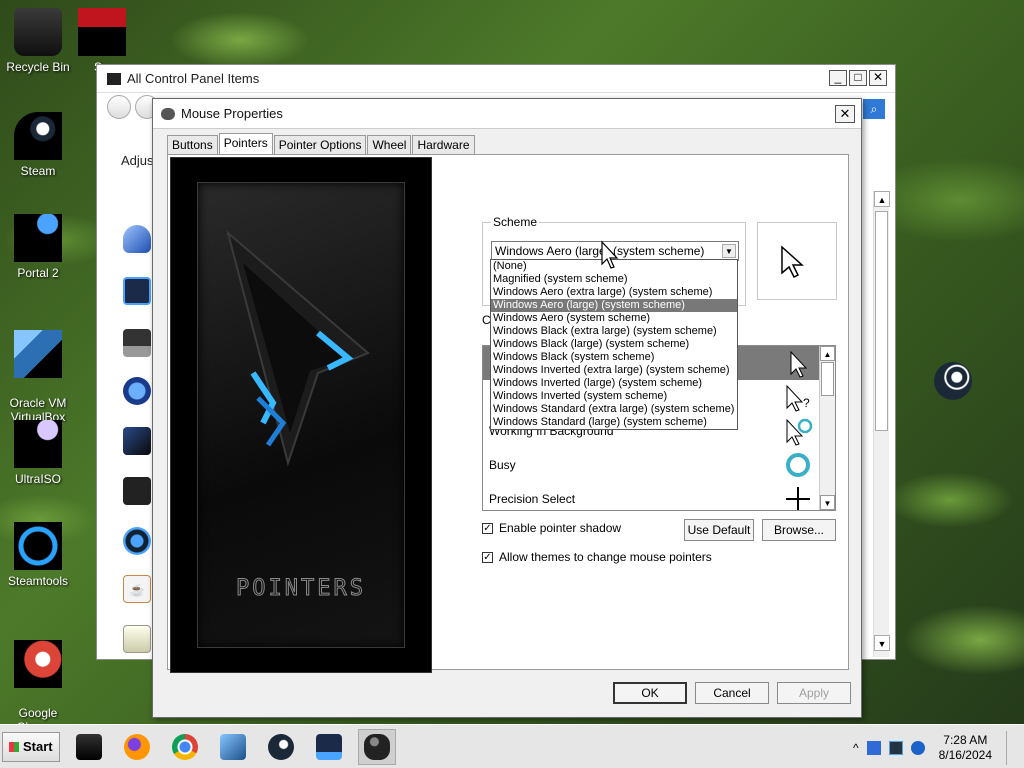 The width and height of the screenshot is (1024, 768). I want to click on cursor-row-busy: Busy, so click(651, 465).